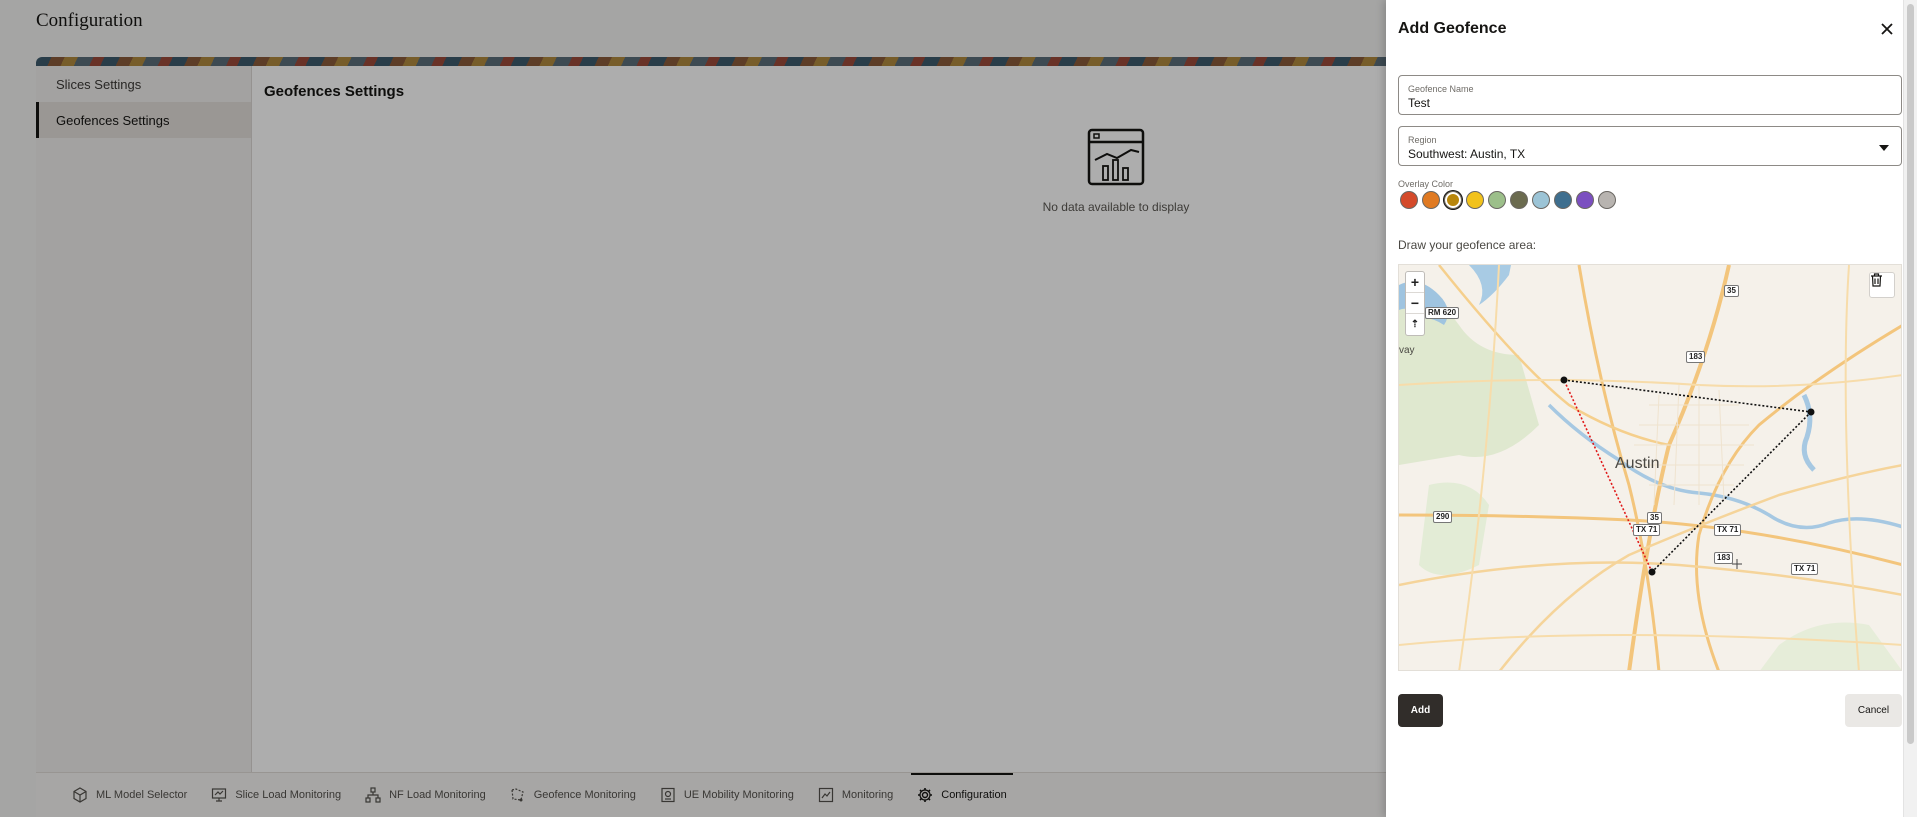  I want to click on caret-down-icon, so click(1884, 148).